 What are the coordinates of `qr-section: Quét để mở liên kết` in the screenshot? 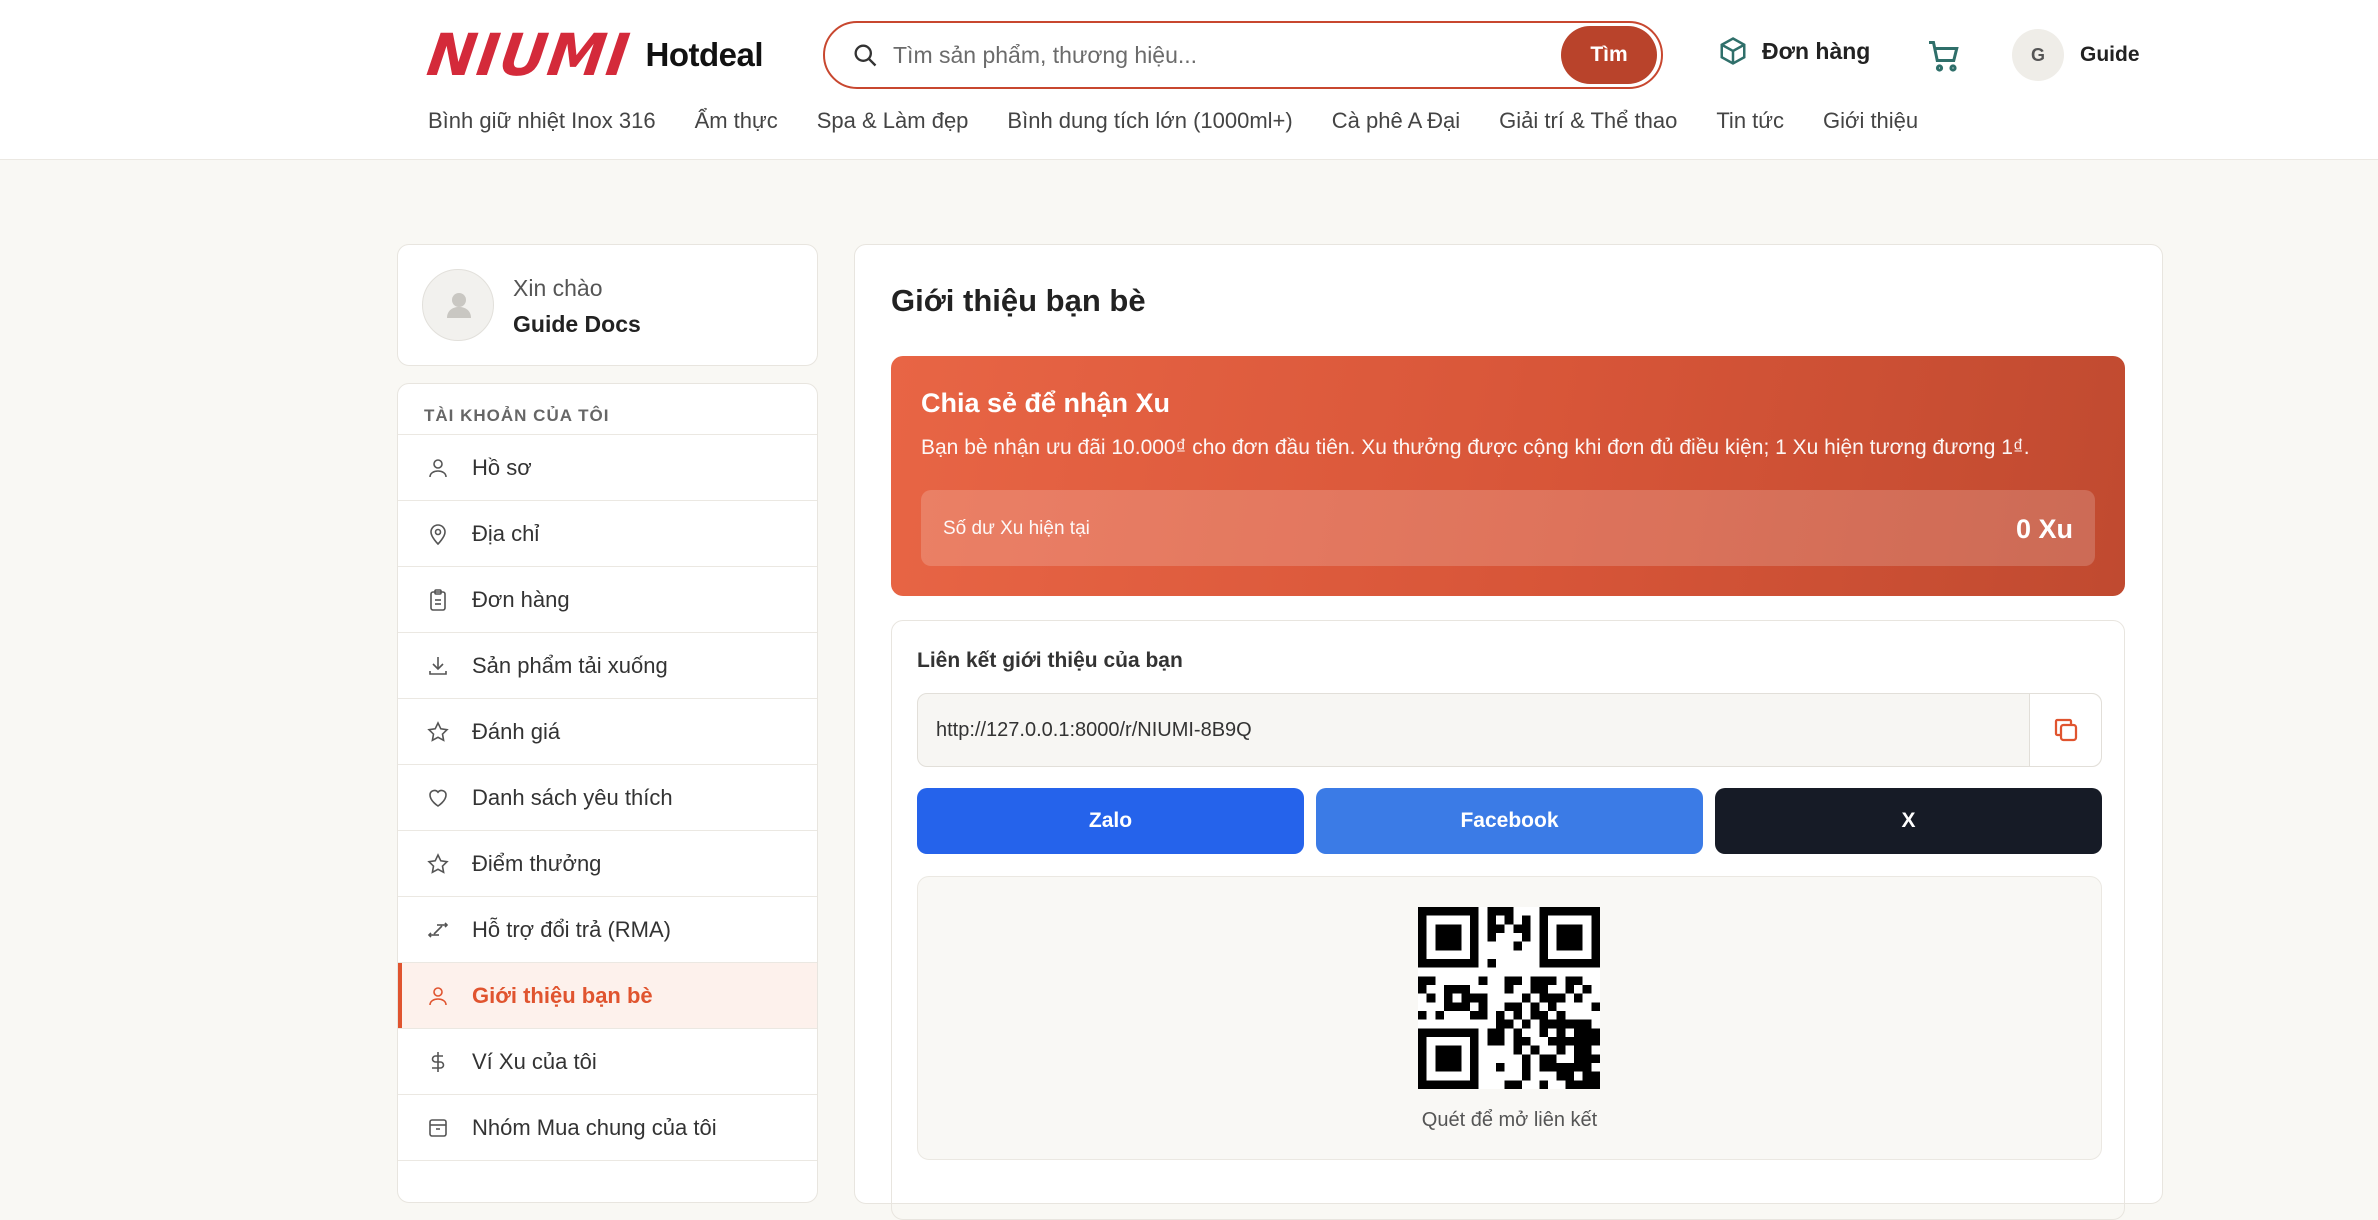 It's located at (1509, 1018).